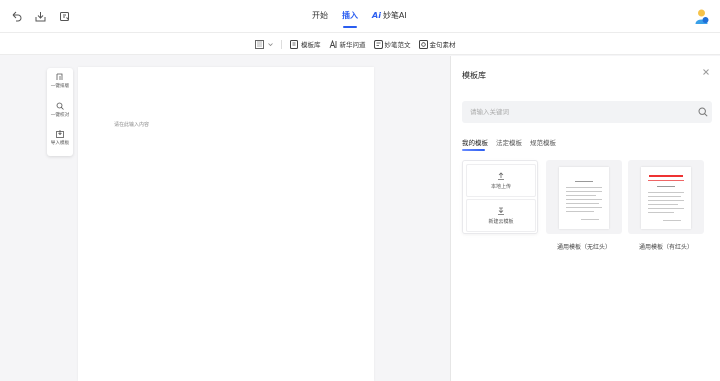 The height and width of the screenshot is (381, 720). I want to click on floating-toolbar: 一键排版 一键校对 导入模板, so click(60, 112).